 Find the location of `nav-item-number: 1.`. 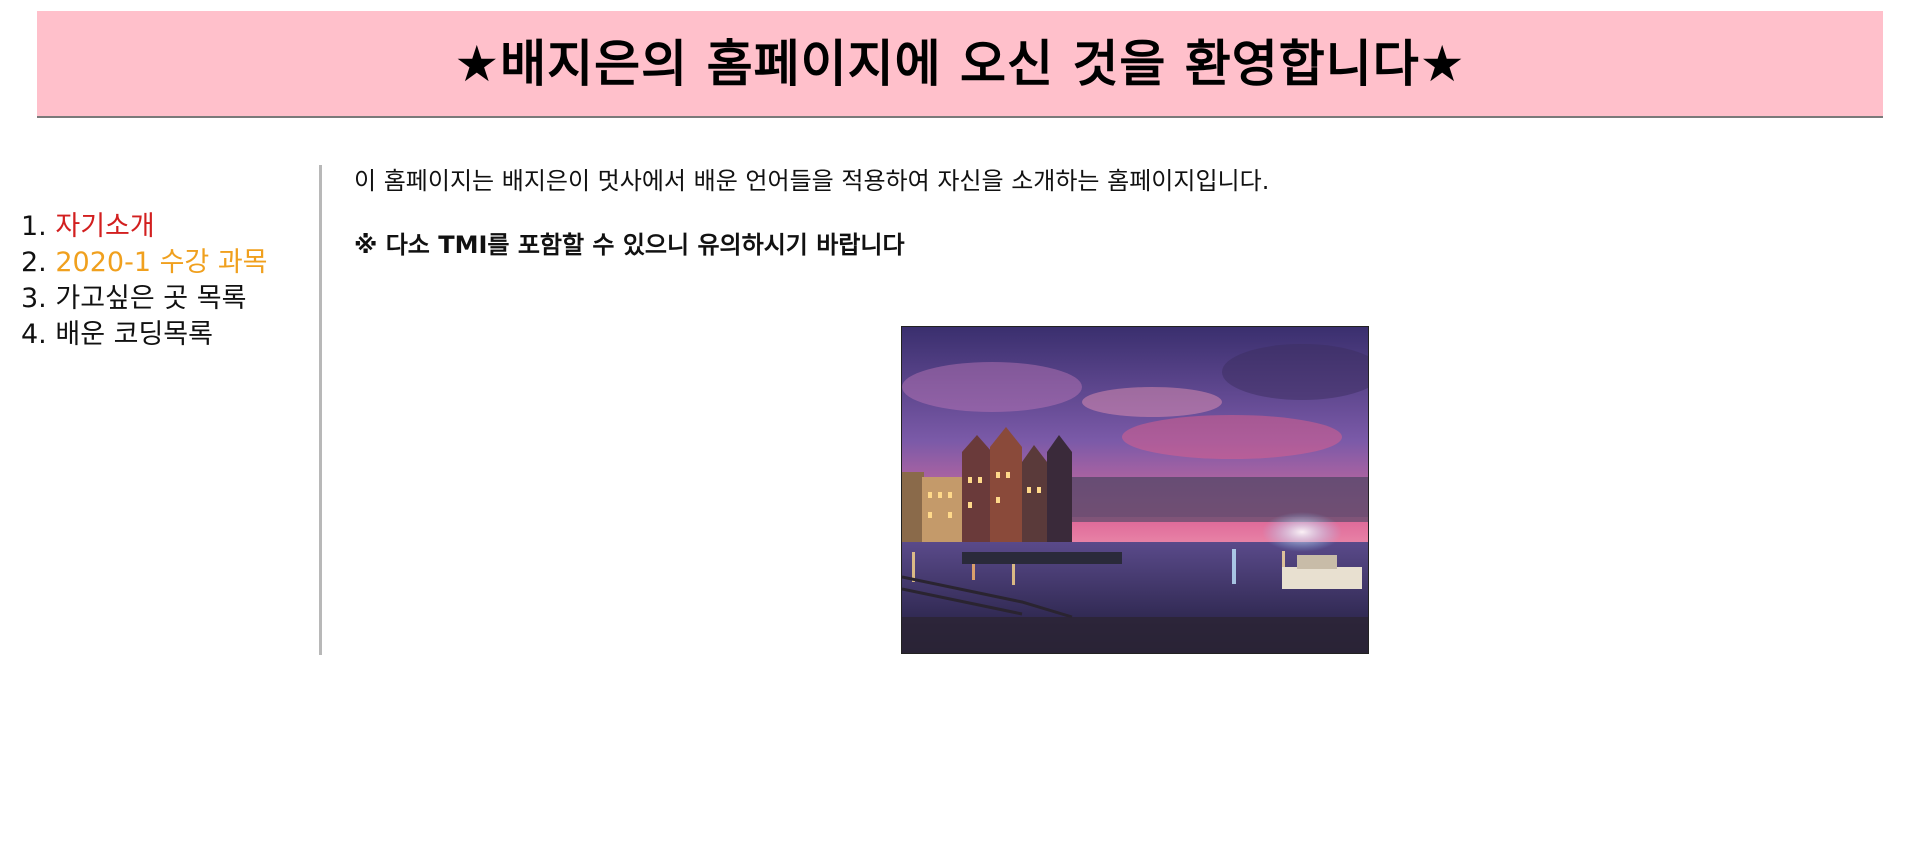

nav-item-number: 1. is located at coordinates (34, 226).